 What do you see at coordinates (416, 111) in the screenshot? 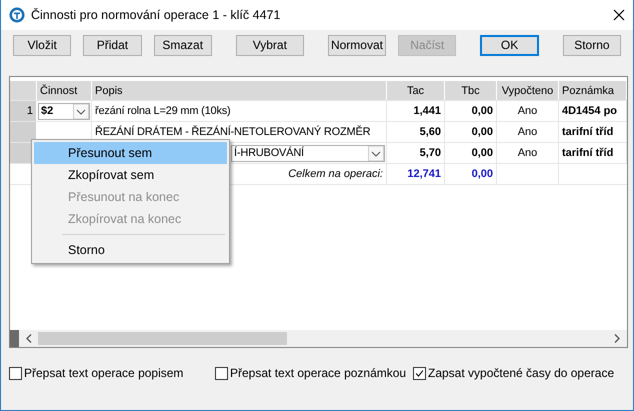
I see `table-cell: 1,441` at bounding box center [416, 111].